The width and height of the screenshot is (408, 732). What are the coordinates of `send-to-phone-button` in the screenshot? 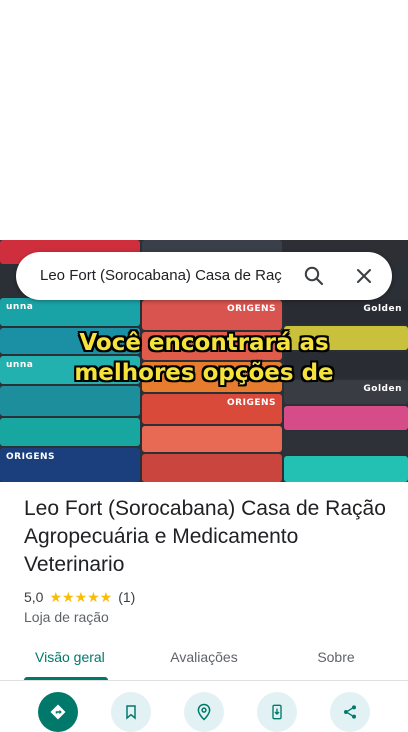 It's located at (277, 712).